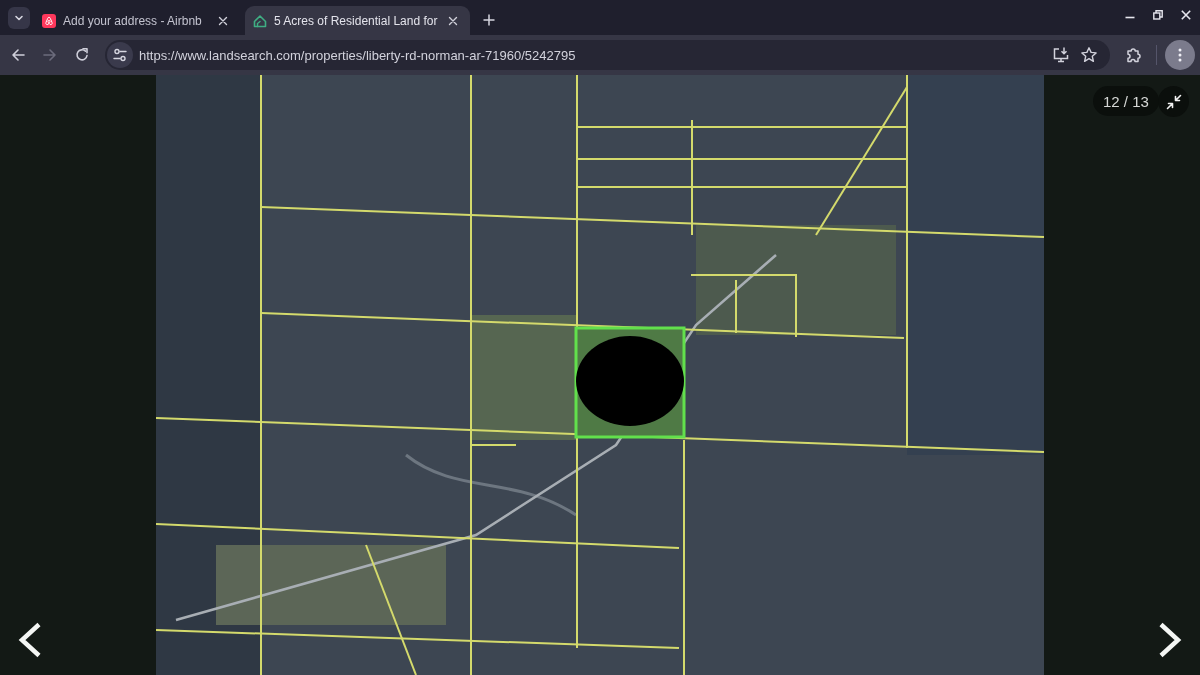  Describe the element at coordinates (1180, 55) in the screenshot. I see `menu-button` at that location.